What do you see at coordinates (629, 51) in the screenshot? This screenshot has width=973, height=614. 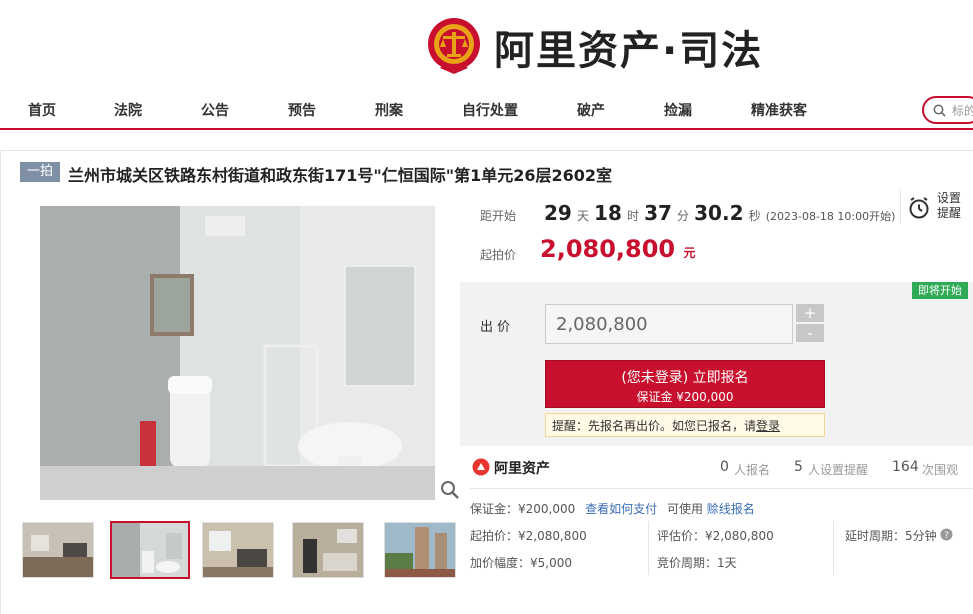 I see `brand-logo-text: 阿里资产·司法` at bounding box center [629, 51].